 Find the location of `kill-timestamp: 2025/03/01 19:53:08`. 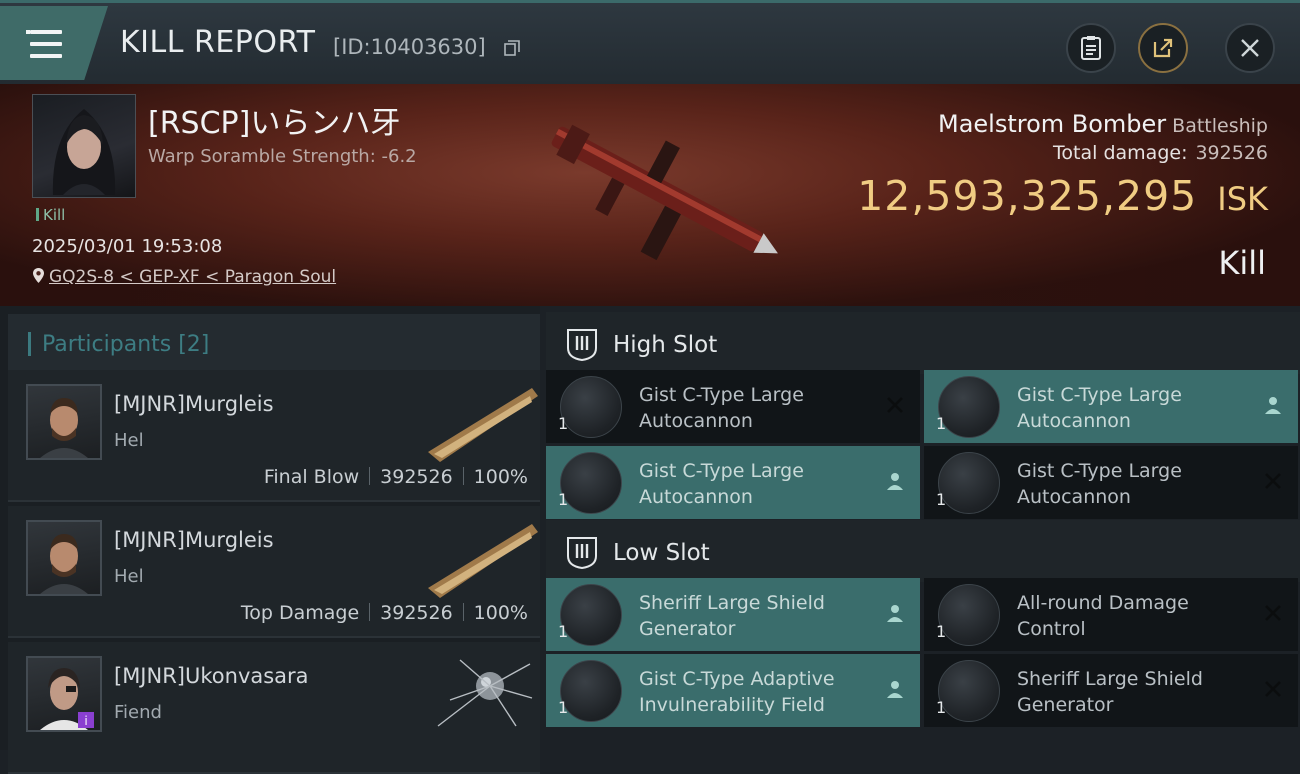

kill-timestamp: 2025/03/01 19:53:08 is located at coordinates (127, 246).